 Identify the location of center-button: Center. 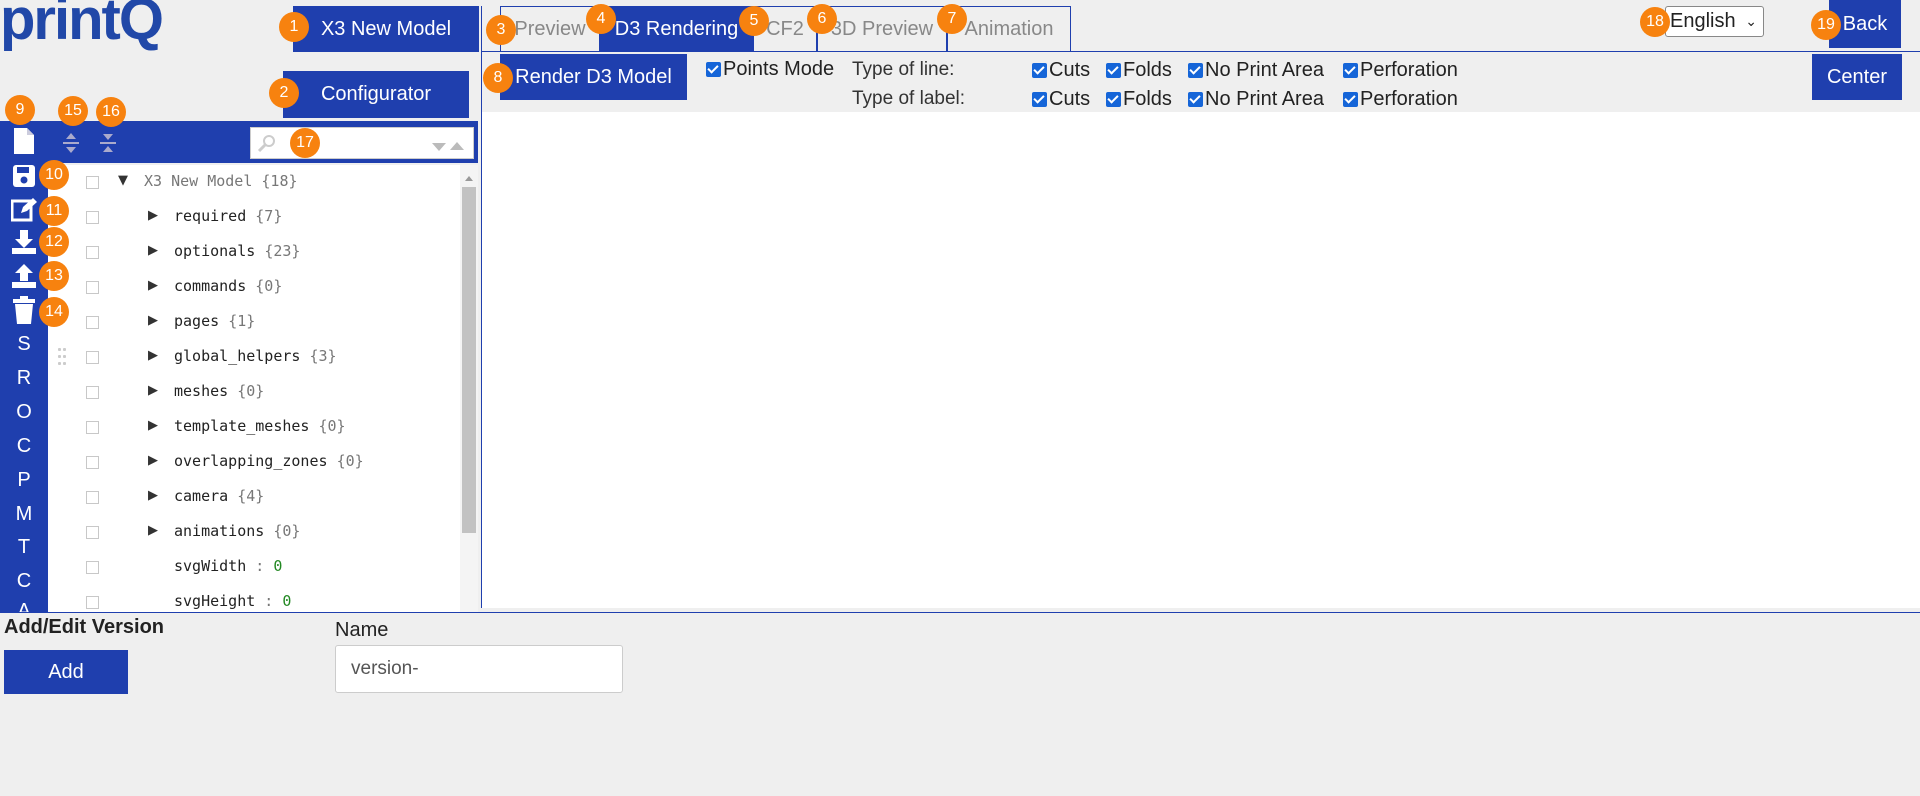
(1857, 77).